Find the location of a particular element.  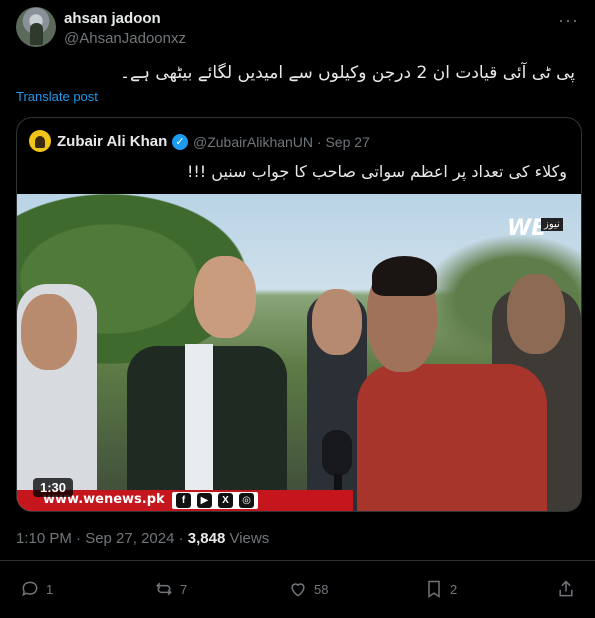

heart-icon is located at coordinates (298, 590).